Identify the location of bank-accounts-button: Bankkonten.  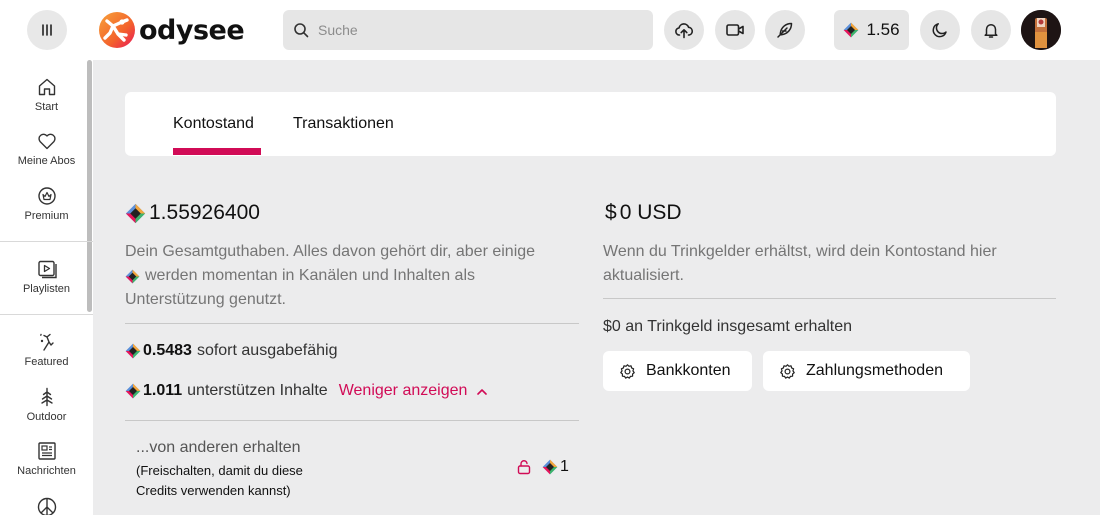
(677, 371).